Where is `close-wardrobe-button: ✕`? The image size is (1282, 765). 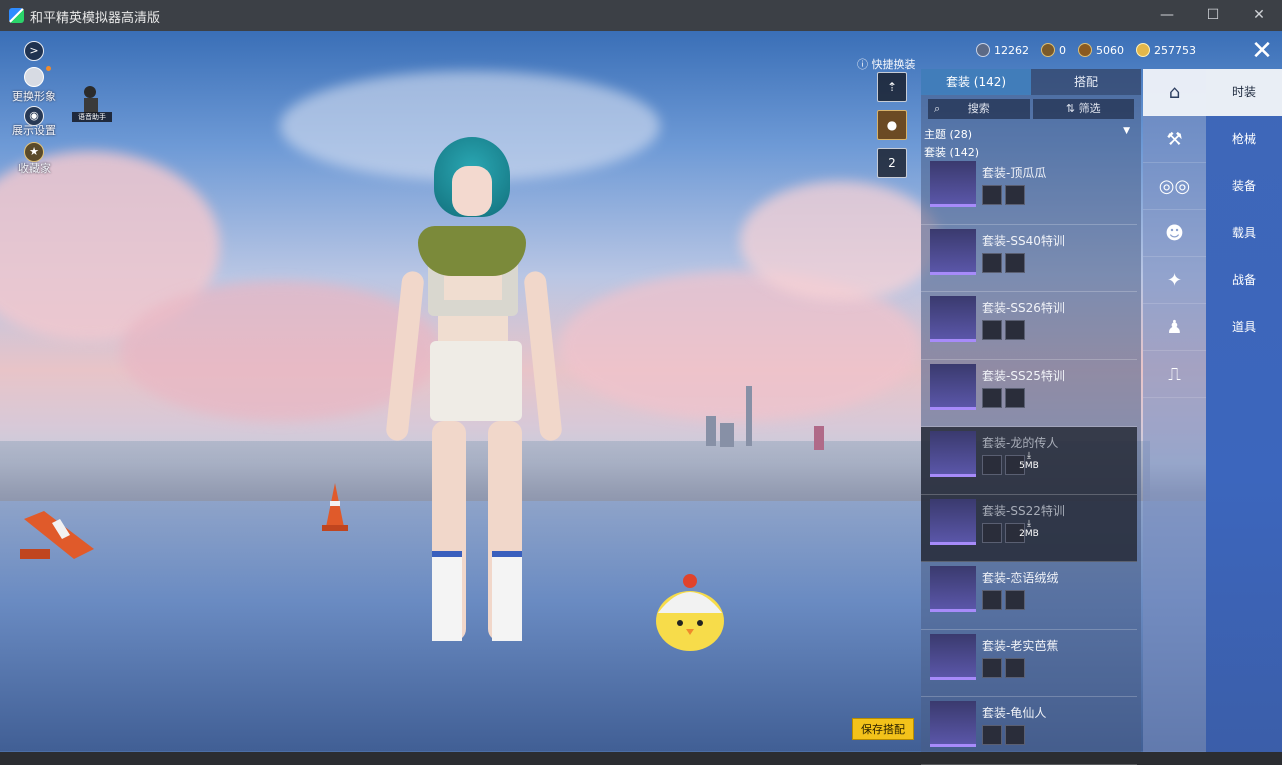
close-wardrobe-button: ✕ is located at coordinates (1262, 52).